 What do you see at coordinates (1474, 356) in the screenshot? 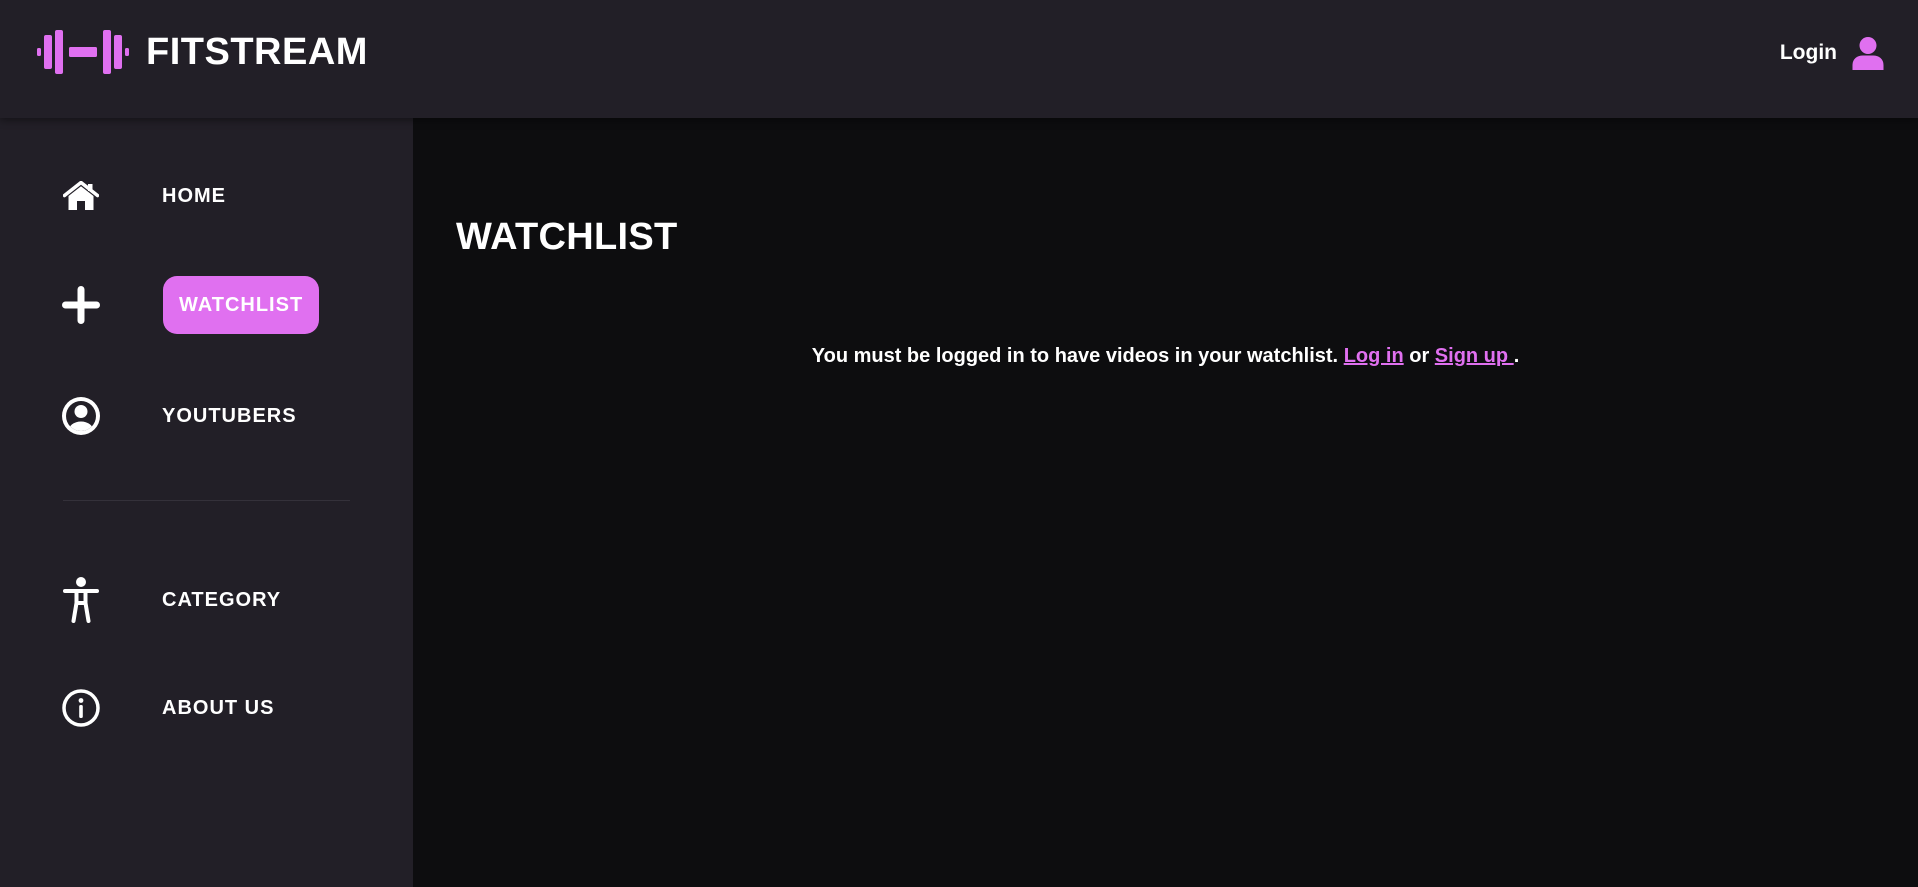
I see `signup-link: Sign up` at bounding box center [1474, 356].